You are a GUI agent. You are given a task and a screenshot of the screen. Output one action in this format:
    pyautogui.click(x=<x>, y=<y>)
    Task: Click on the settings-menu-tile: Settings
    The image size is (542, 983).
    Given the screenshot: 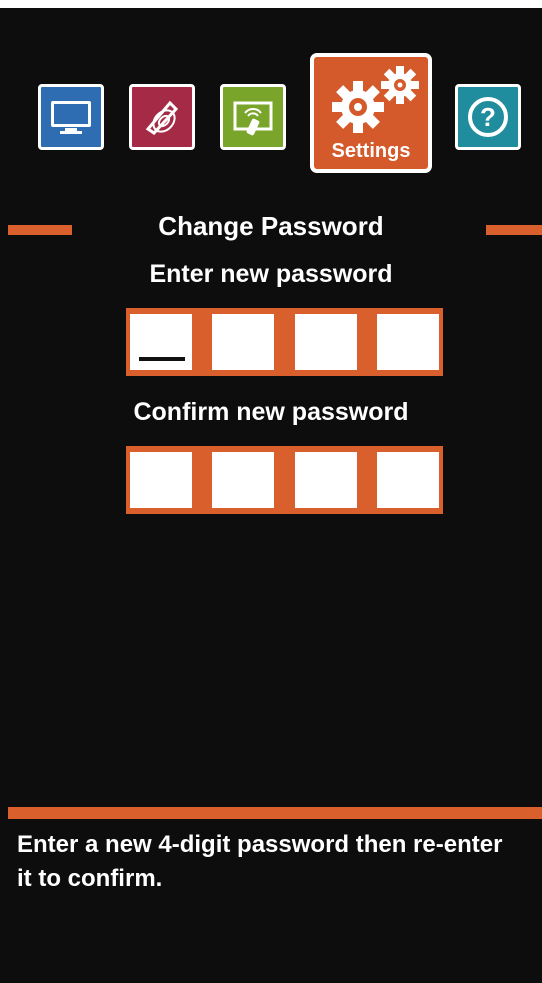 What is the action you would take?
    pyautogui.click(x=371, y=113)
    